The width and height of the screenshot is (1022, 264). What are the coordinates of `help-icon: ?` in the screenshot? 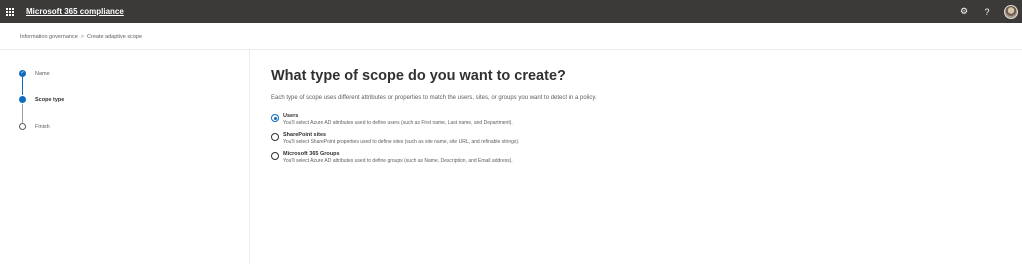 It's located at (987, 12).